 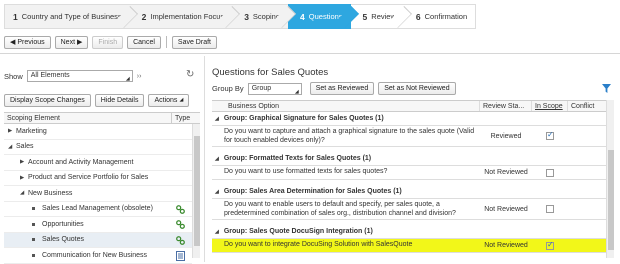 What do you see at coordinates (204, 159) in the screenshot?
I see `panel-divider` at bounding box center [204, 159].